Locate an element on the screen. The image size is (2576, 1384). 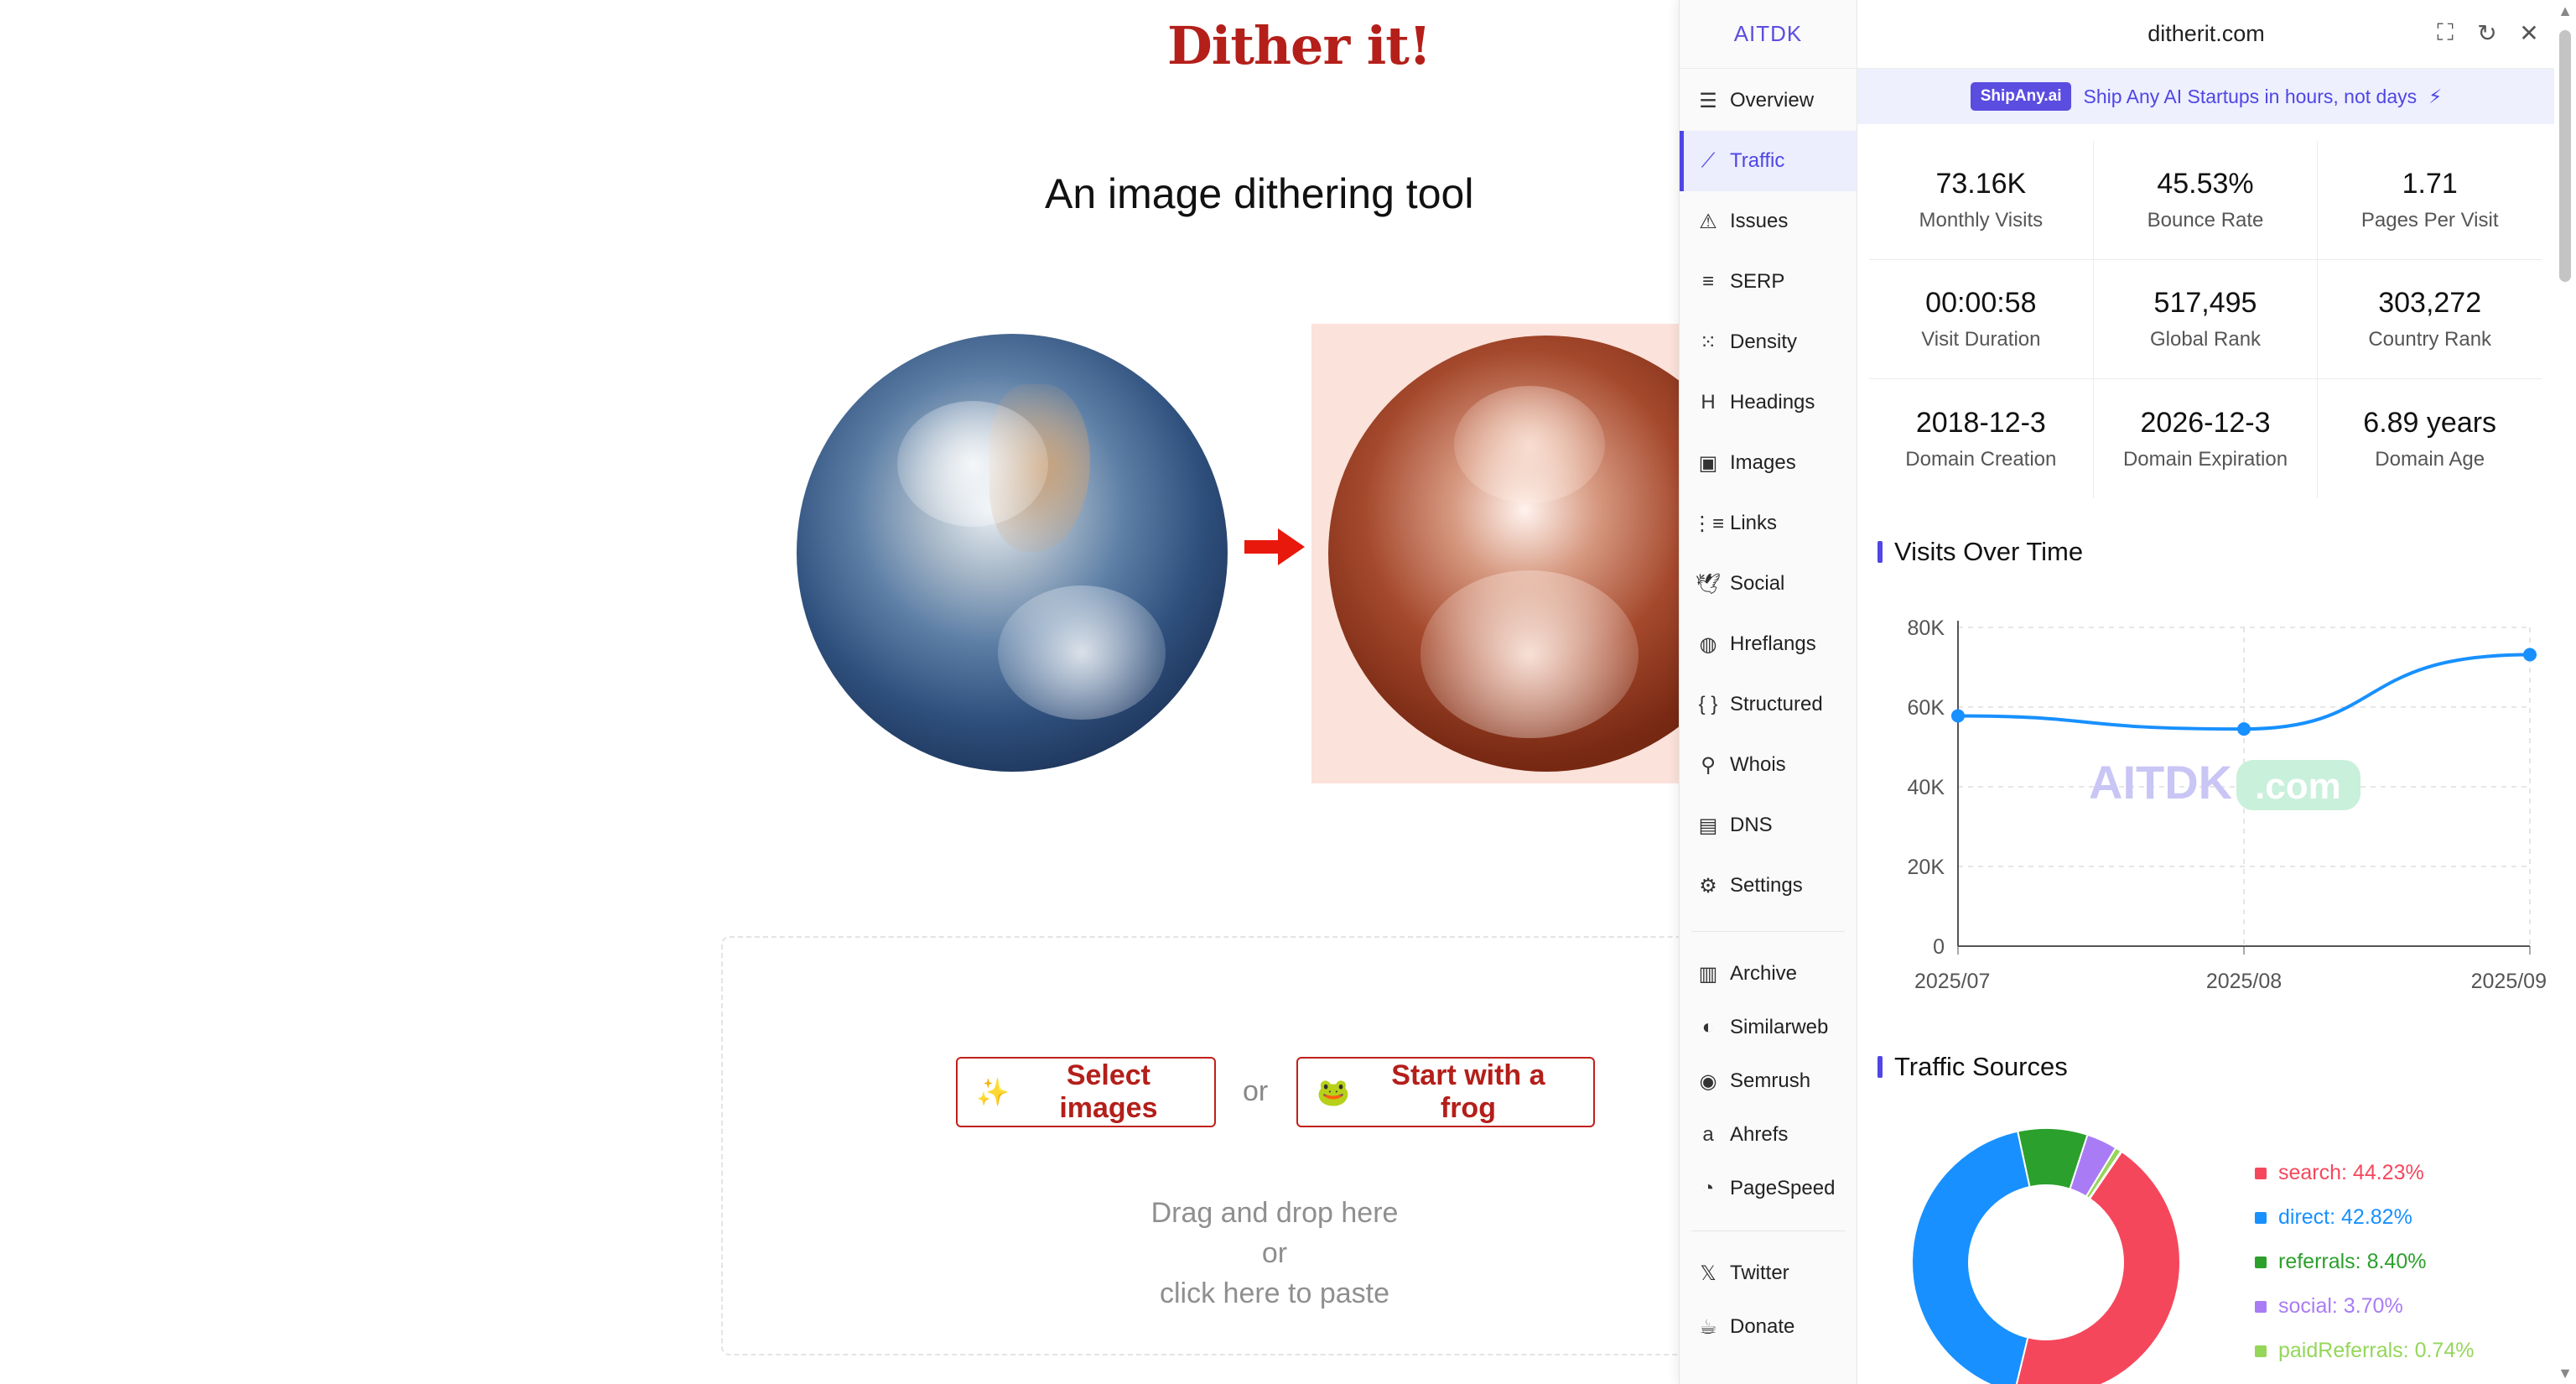
legend-item-paidReferrals: paidReferrals: 0.74% is located at coordinates (2364, 1351).